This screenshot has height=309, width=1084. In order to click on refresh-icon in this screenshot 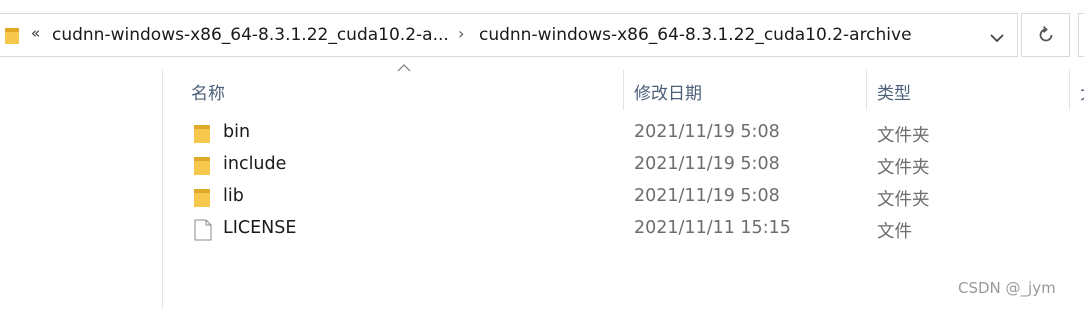, I will do `click(1046, 34)`.